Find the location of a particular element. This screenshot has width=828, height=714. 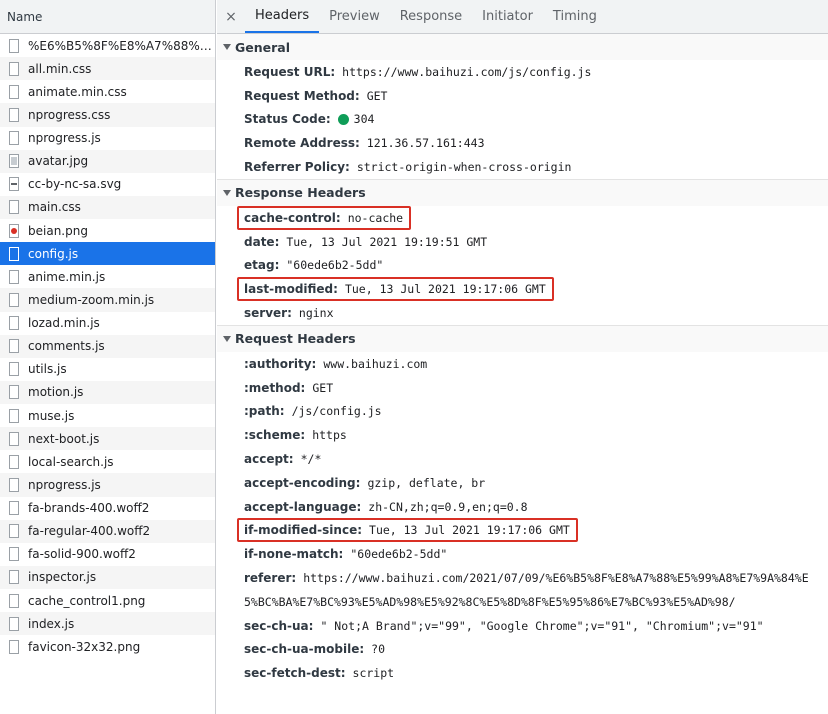

request-row: motion.js is located at coordinates (107, 392).